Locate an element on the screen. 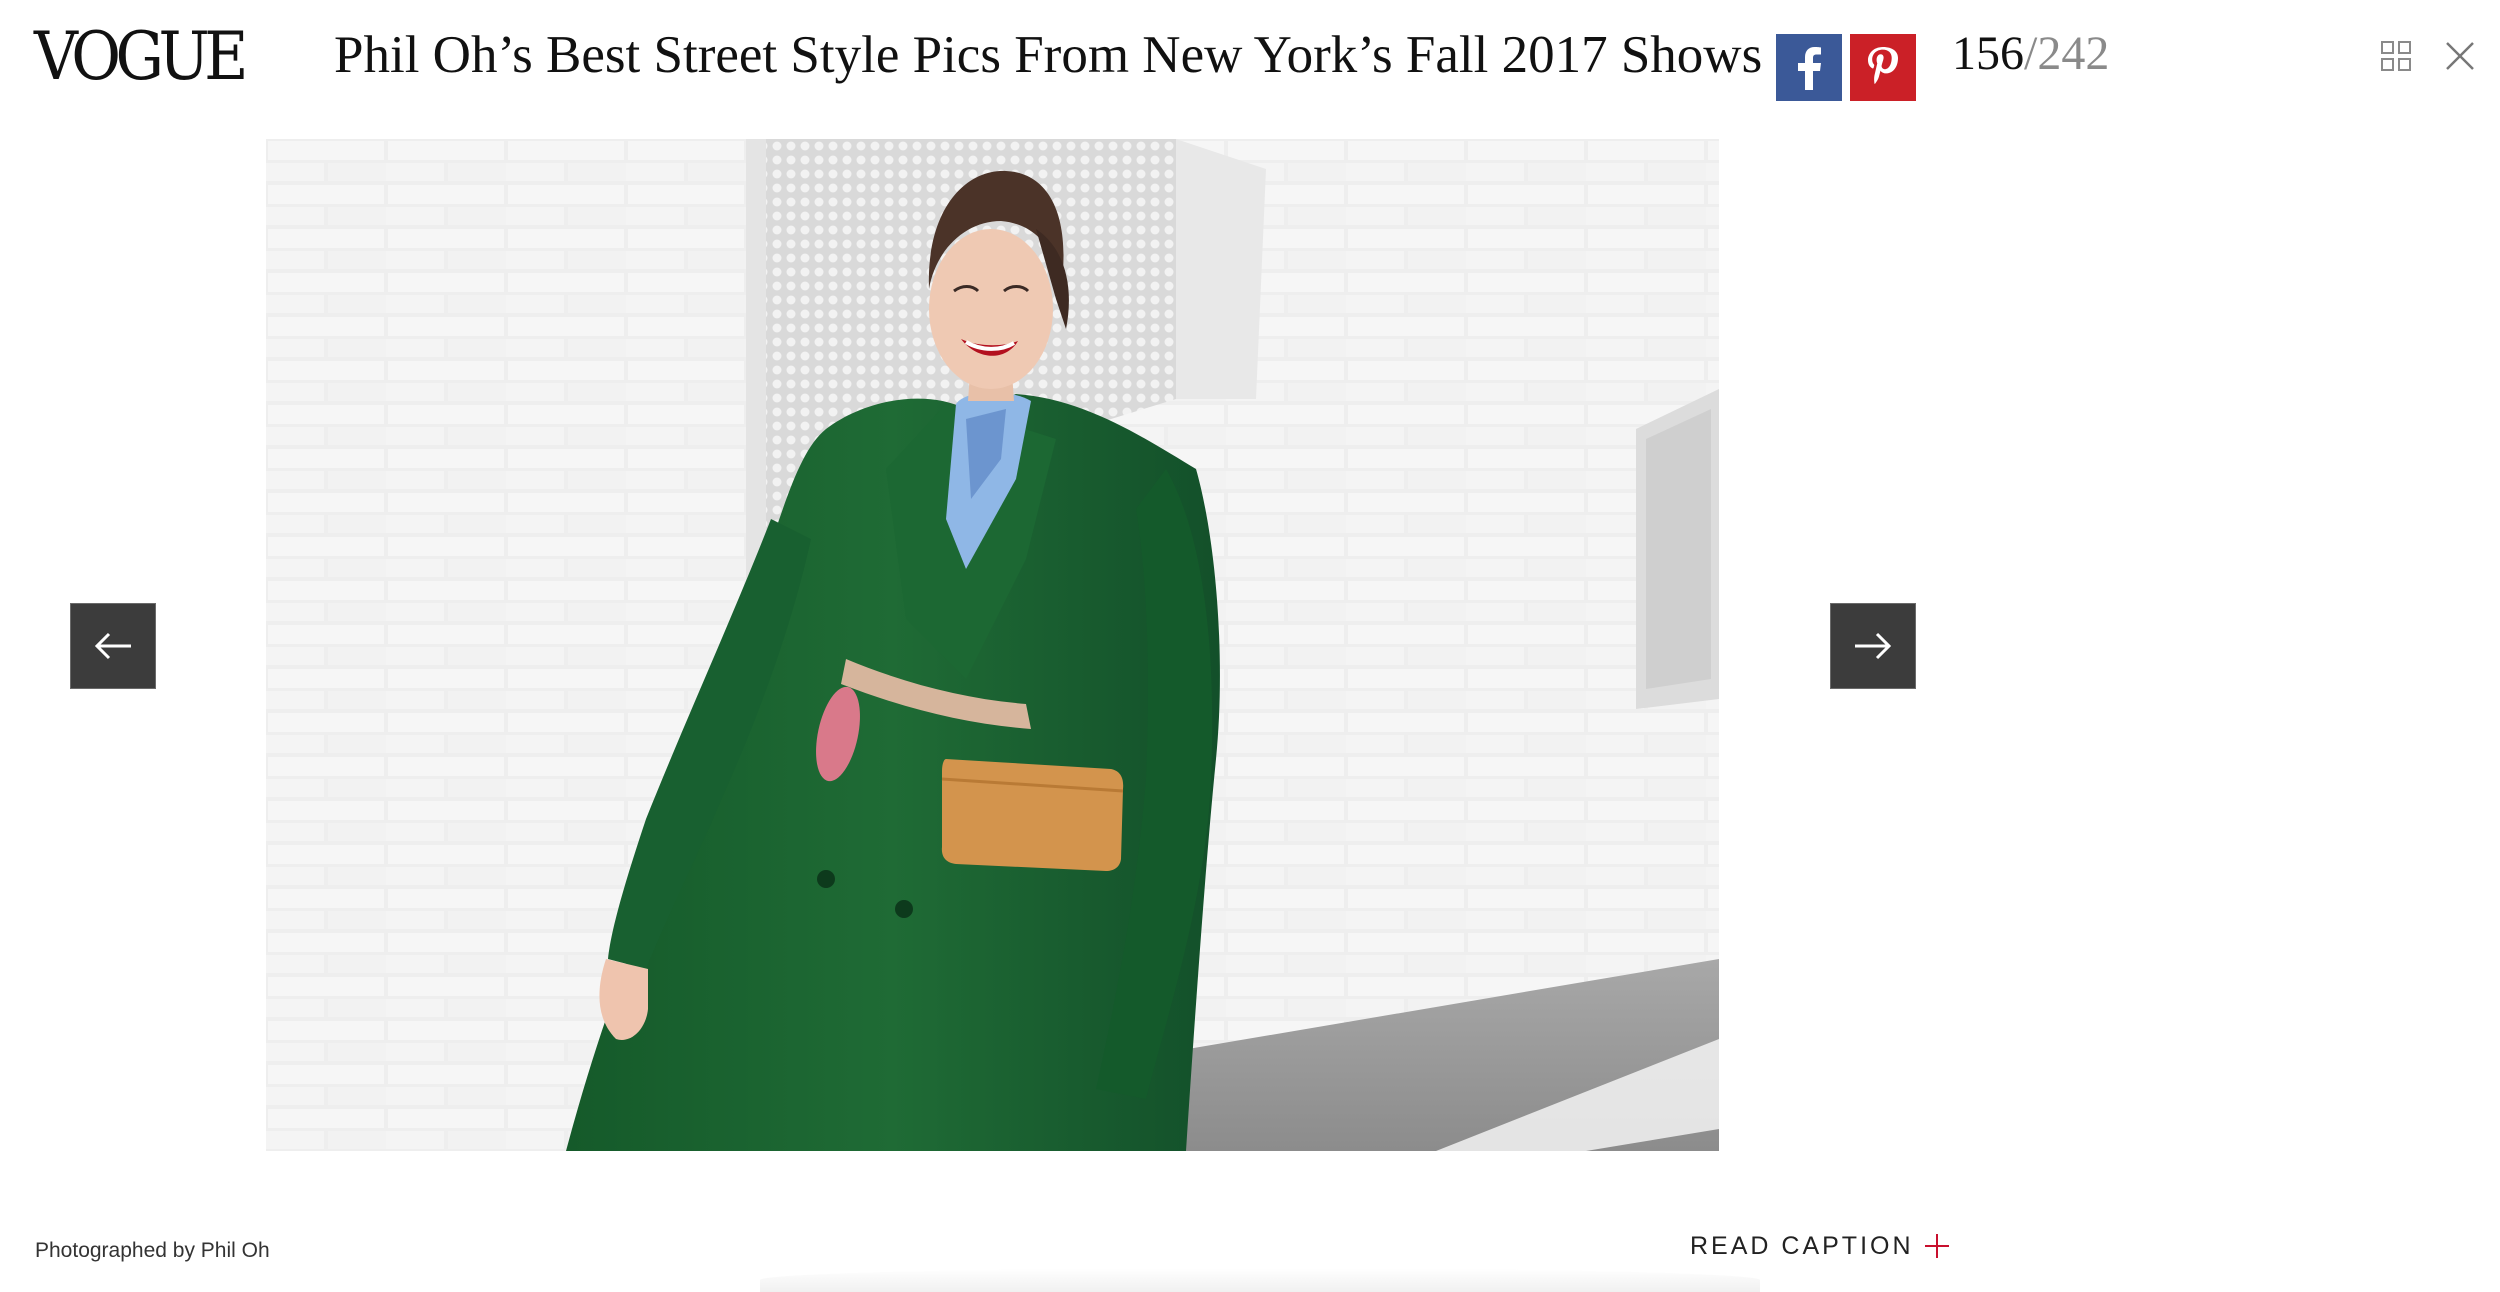 The image size is (2500, 1292). grid-view-icon is located at coordinates (2396, 56).